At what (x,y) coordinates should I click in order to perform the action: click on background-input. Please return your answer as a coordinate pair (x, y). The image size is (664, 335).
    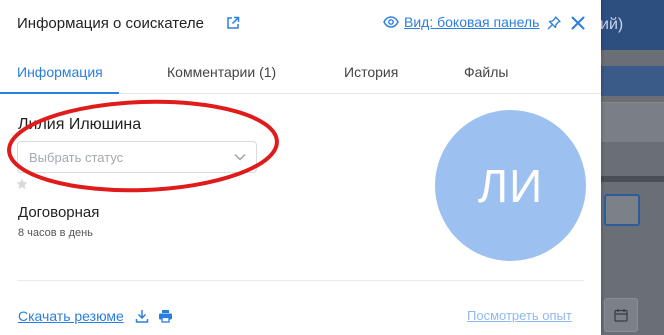
    Looking at the image, I should click on (622, 210).